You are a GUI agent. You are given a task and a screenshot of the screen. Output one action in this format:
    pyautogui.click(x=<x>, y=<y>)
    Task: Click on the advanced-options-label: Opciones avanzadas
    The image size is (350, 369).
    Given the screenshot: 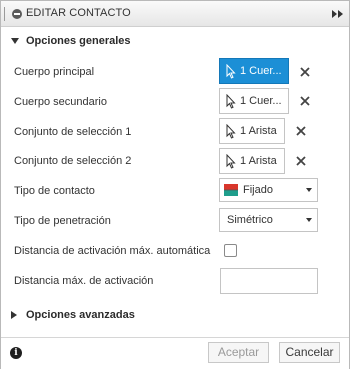 What is the action you would take?
    pyautogui.click(x=80, y=315)
    